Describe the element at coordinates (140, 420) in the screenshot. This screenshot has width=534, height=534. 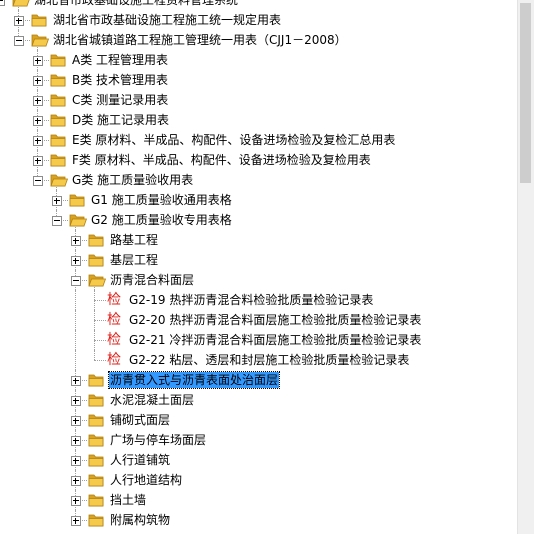
I see `tree-node-label: 铺砌式面层` at that location.